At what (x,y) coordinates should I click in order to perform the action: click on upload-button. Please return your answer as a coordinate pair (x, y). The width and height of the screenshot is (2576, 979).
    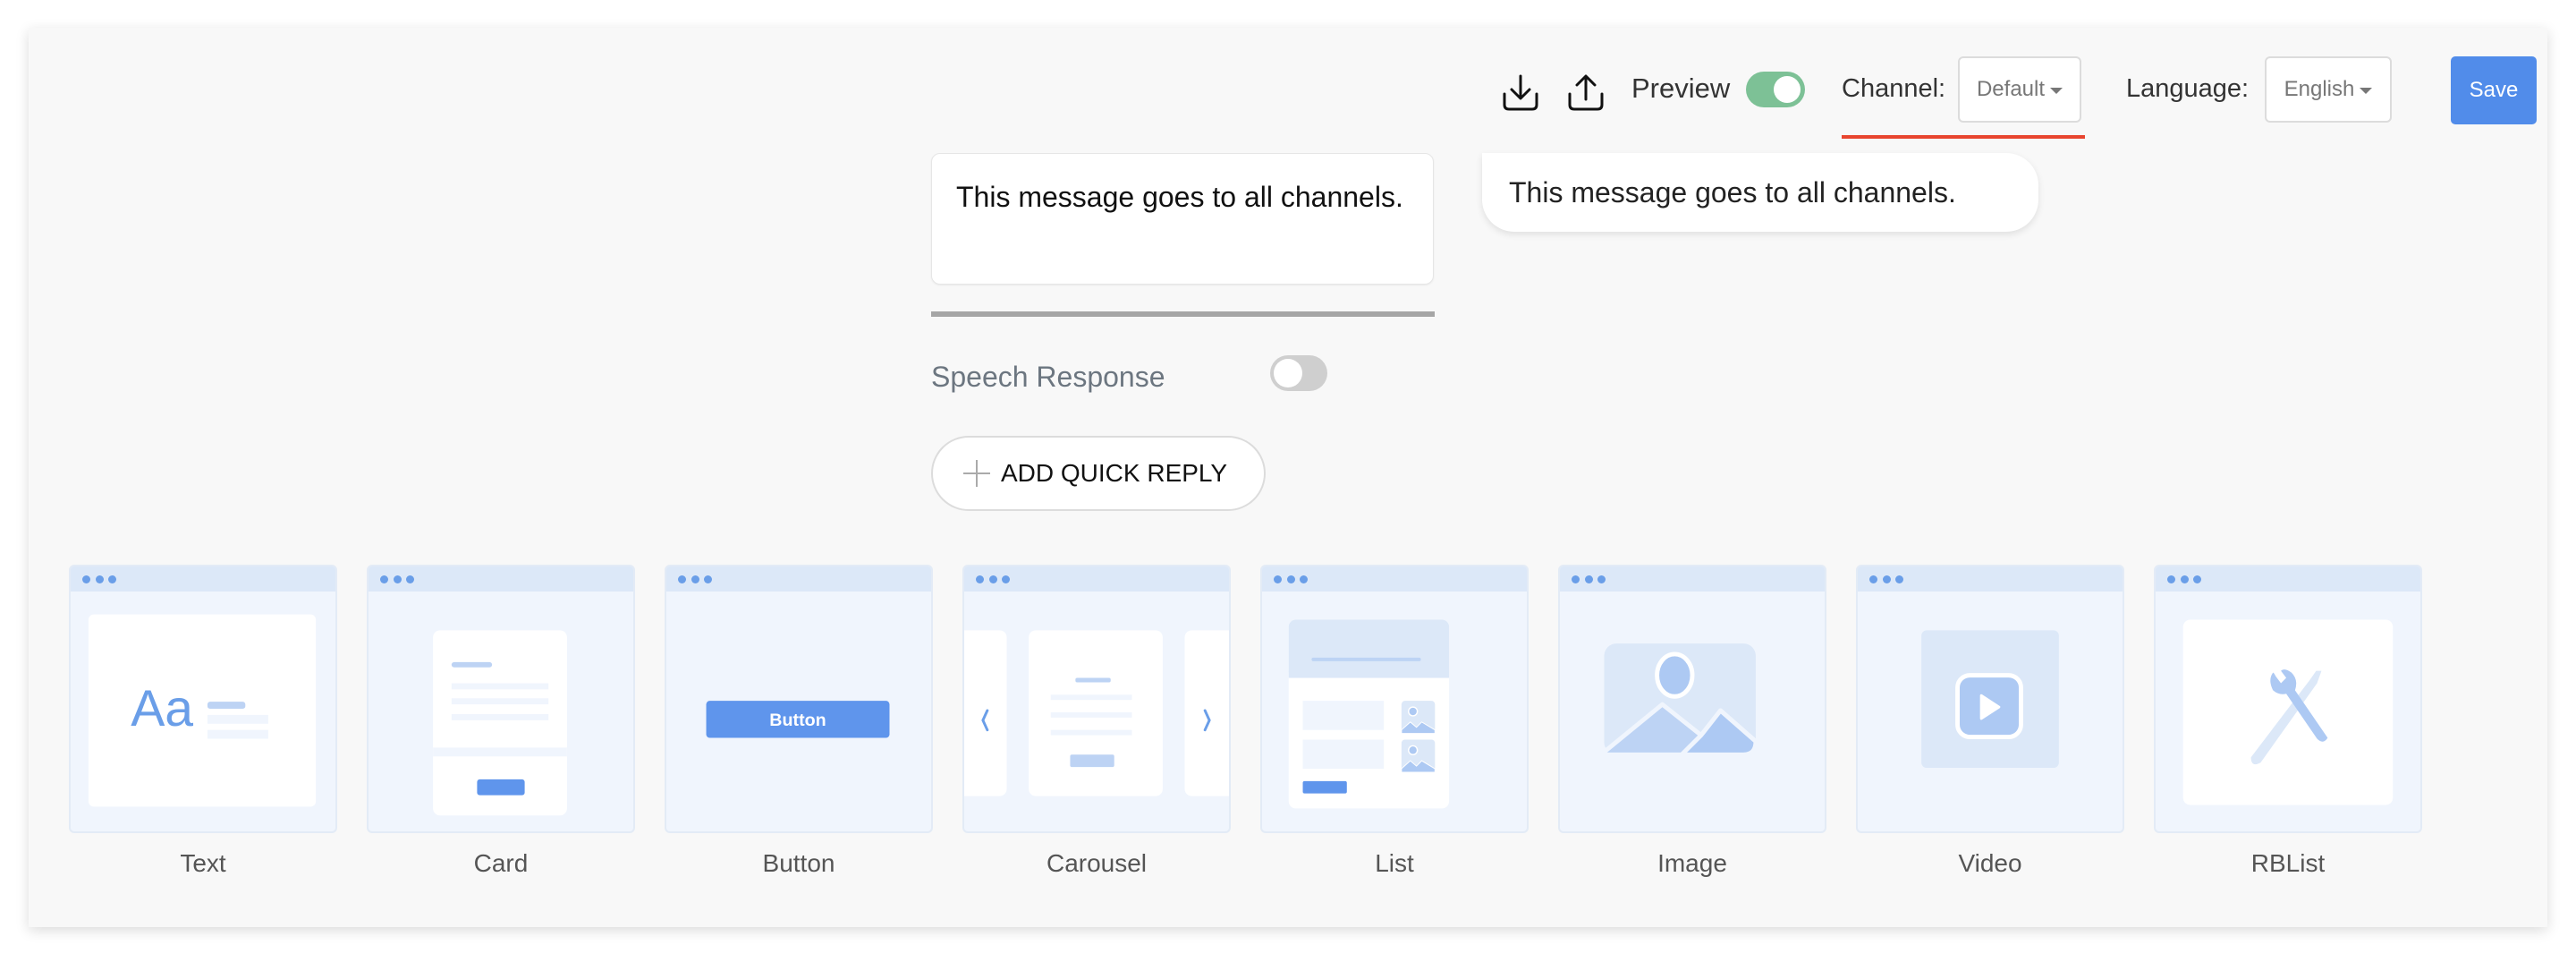
    Looking at the image, I should click on (1585, 92).